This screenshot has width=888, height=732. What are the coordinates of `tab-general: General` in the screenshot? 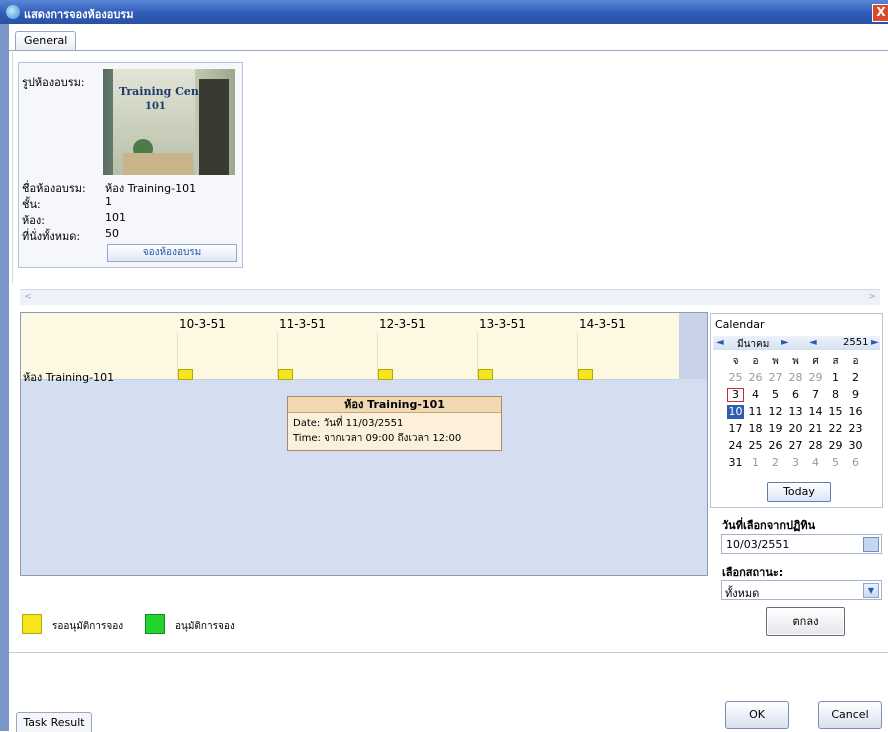 It's located at (46, 40).